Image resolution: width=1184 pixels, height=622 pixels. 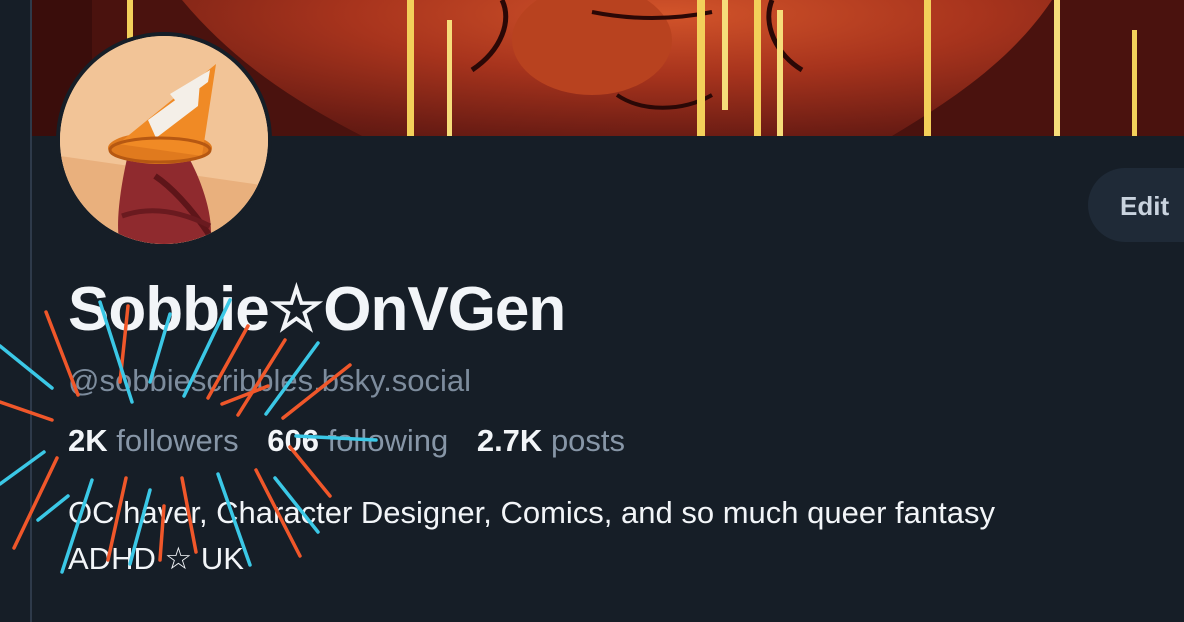 I want to click on profile-stats: 2K followers 606 following 2.7K posts, so click(x=356, y=441).